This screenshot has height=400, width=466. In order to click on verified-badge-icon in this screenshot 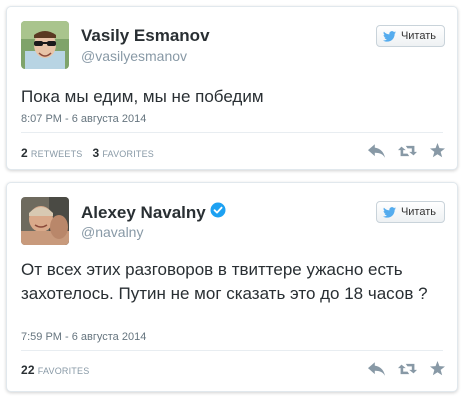, I will do `click(218, 212)`.